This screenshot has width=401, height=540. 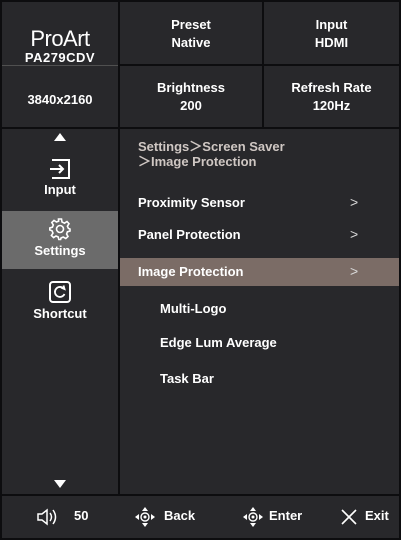 I want to click on menu-item-label: Proximity Sensor, so click(x=191, y=202).